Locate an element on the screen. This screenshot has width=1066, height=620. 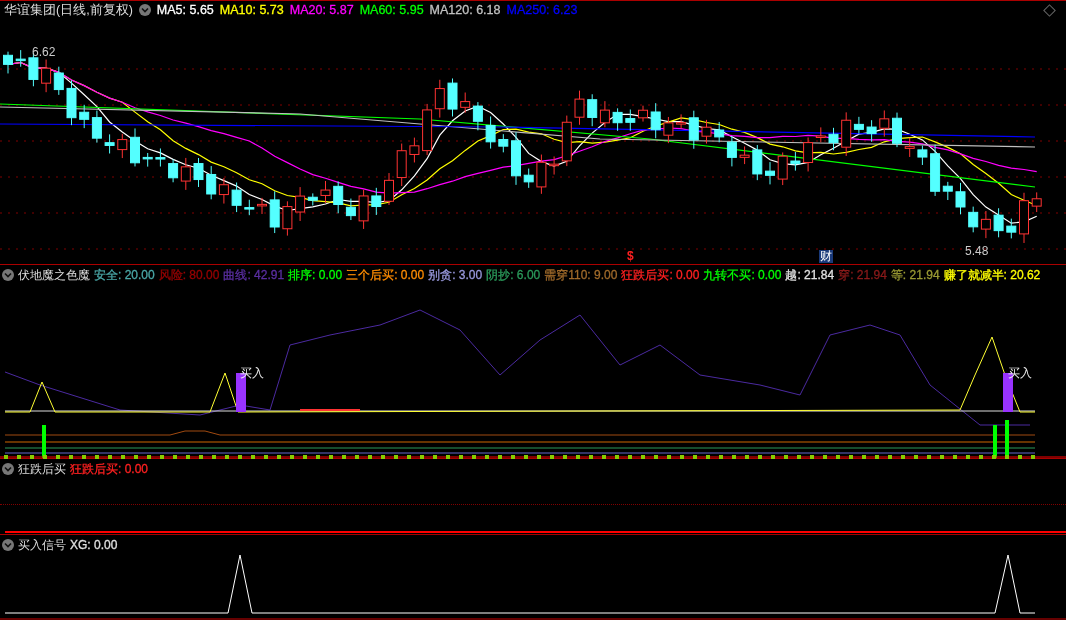
indicator-value: 曲线: 42.91 is located at coordinates (254, 275).